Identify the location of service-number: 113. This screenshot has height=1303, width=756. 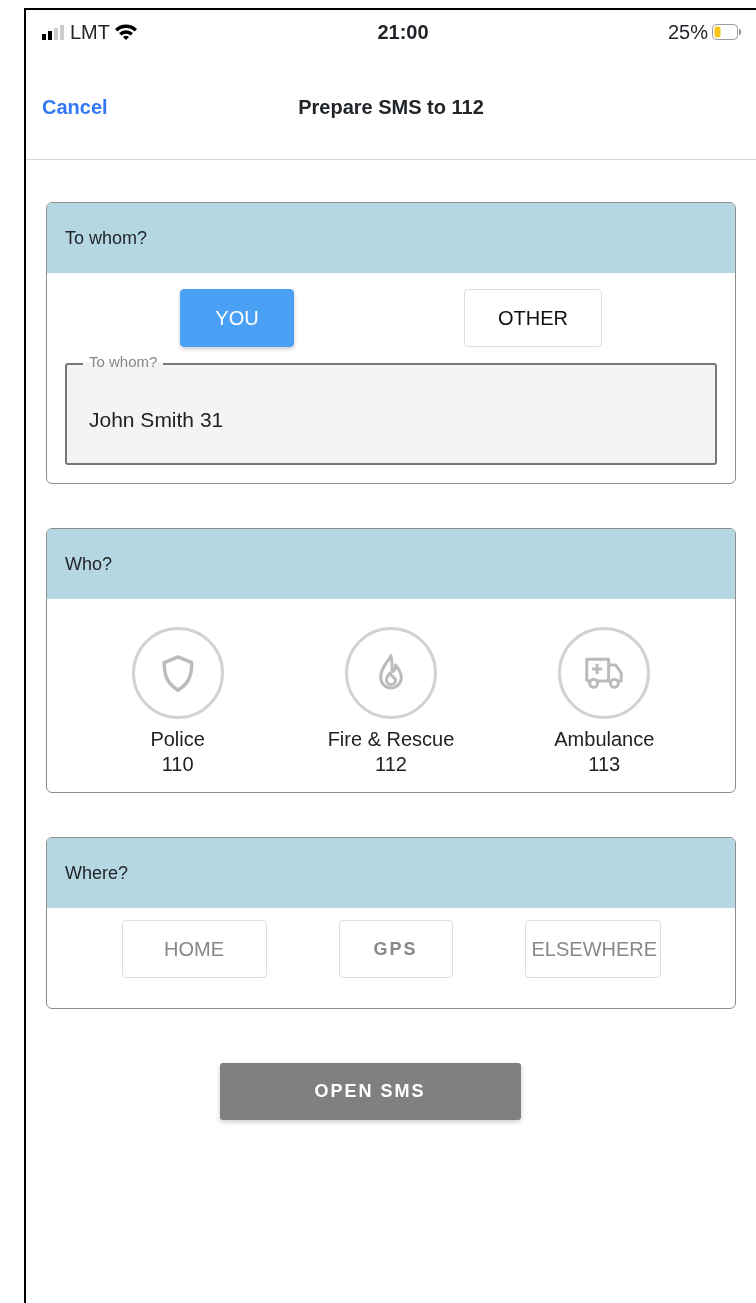
(604, 764).